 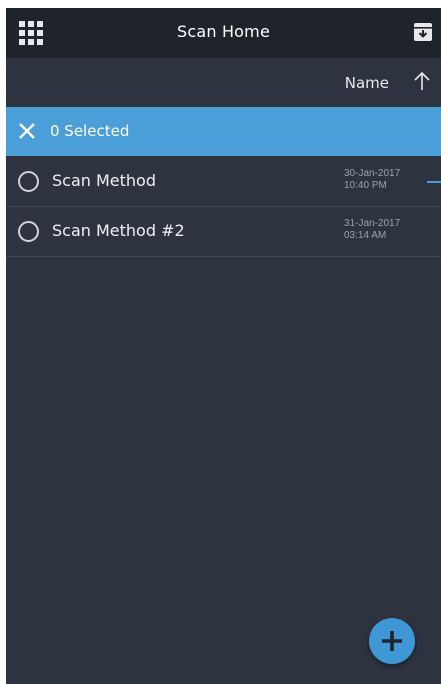 What do you see at coordinates (365, 235) in the screenshot?
I see `item-time: 03:14 AM` at bounding box center [365, 235].